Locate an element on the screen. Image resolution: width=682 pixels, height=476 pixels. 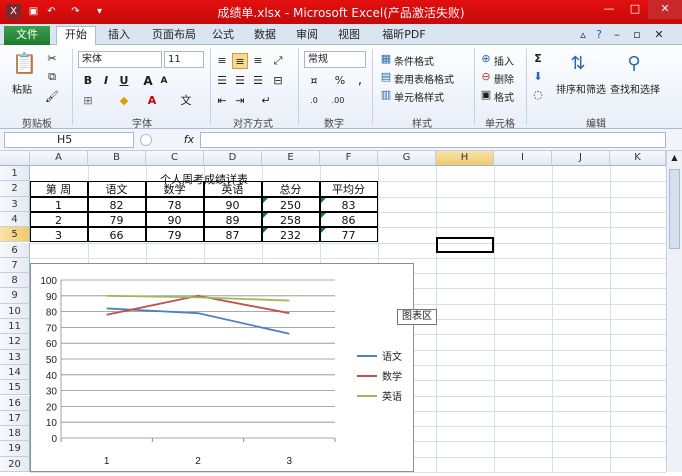
align-center-icon: ☰ is located at coordinates (240, 81).